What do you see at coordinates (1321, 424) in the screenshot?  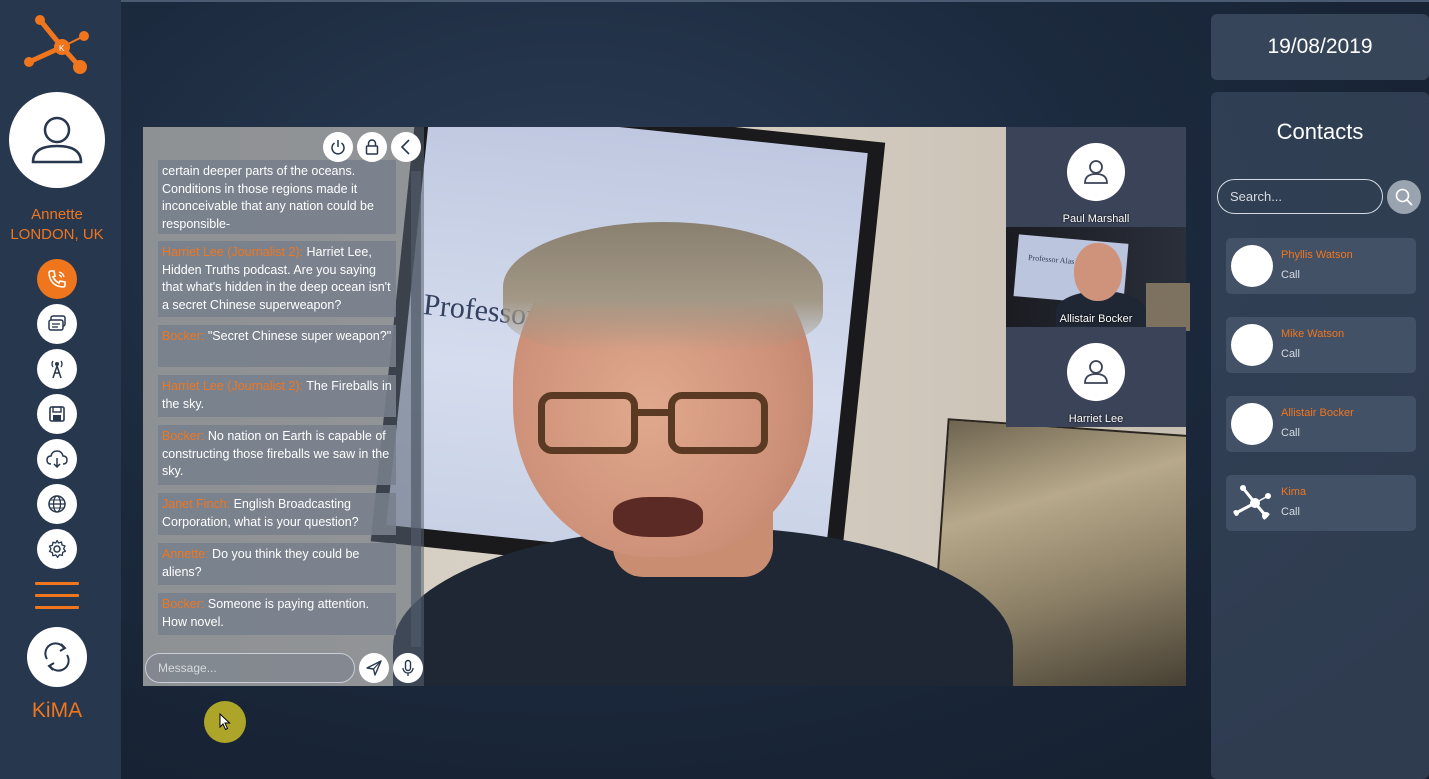 I see `contact-item: Allistair Bocker Call` at bounding box center [1321, 424].